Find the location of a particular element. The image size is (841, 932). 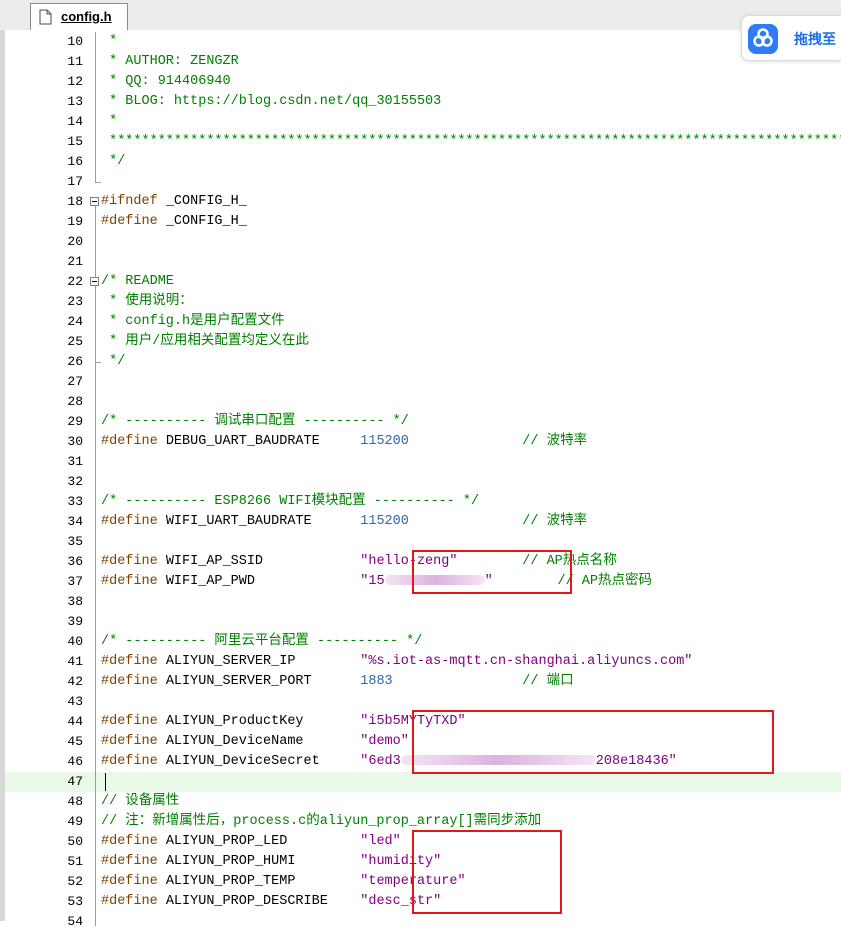

code-line: 48 // 设备属性 is located at coordinates (423, 802).